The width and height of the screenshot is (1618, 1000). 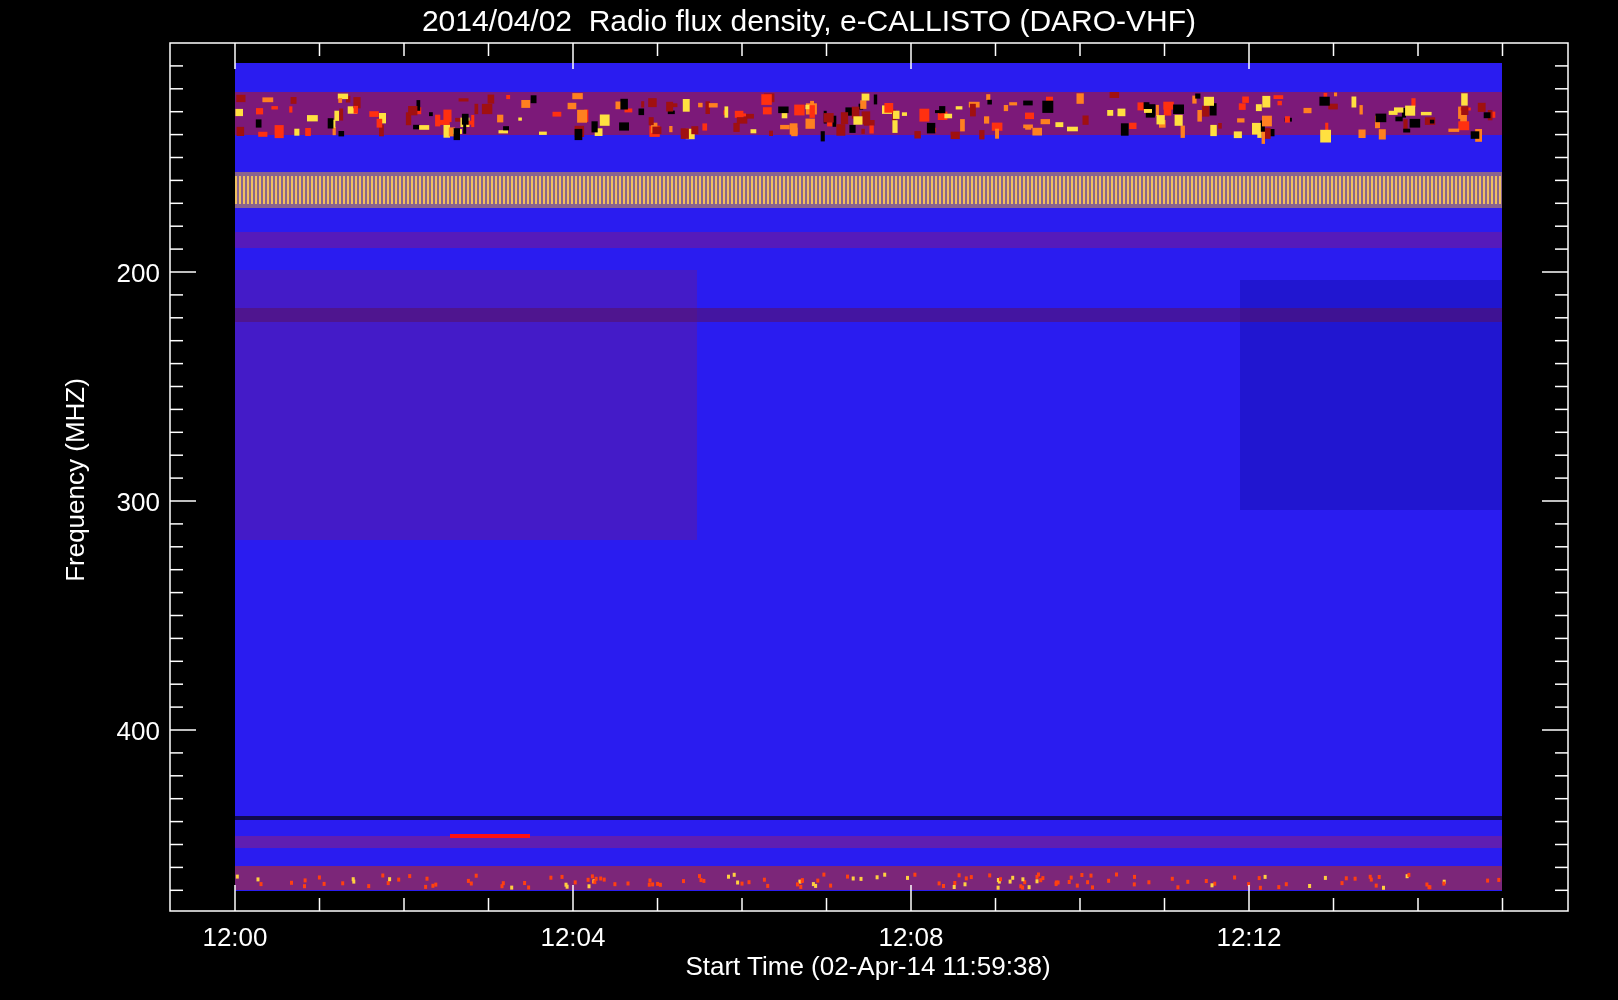 What do you see at coordinates (138, 273) in the screenshot?
I see `y-tick-label: 200` at bounding box center [138, 273].